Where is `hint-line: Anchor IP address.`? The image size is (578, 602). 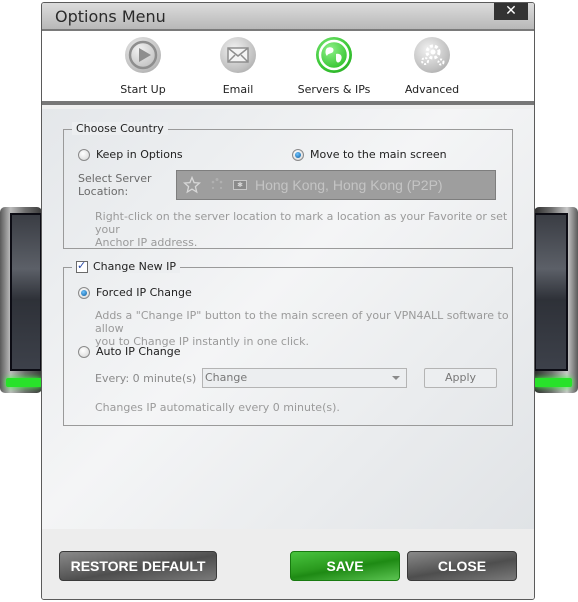 hint-line: Anchor IP address. is located at coordinates (146, 242).